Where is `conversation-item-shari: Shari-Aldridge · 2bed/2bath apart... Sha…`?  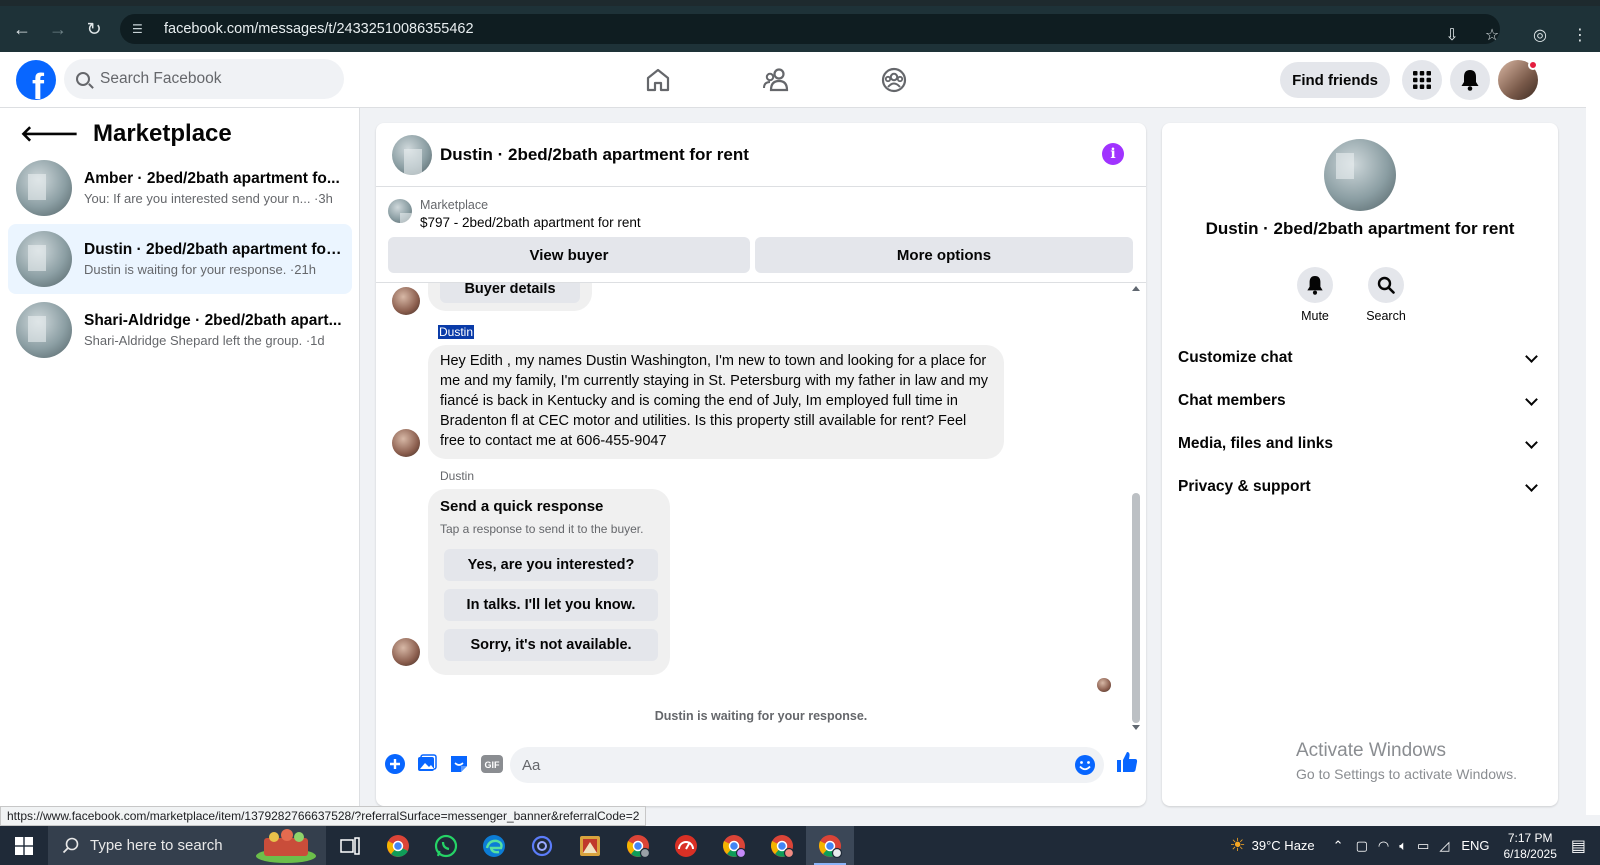 conversation-item-shari: Shari-Aldridge · 2bed/2bath apart... Sha… is located at coordinates (180, 330).